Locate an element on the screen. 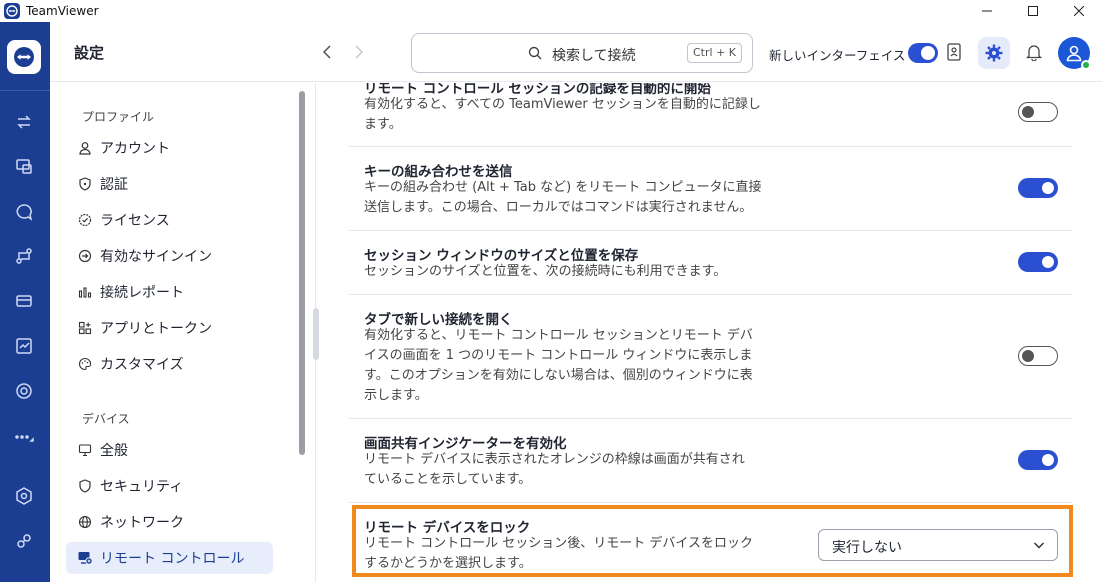 Image resolution: width=1102 pixels, height=582 pixels. sidebar-item-network: ネットワーク is located at coordinates (169, 522).